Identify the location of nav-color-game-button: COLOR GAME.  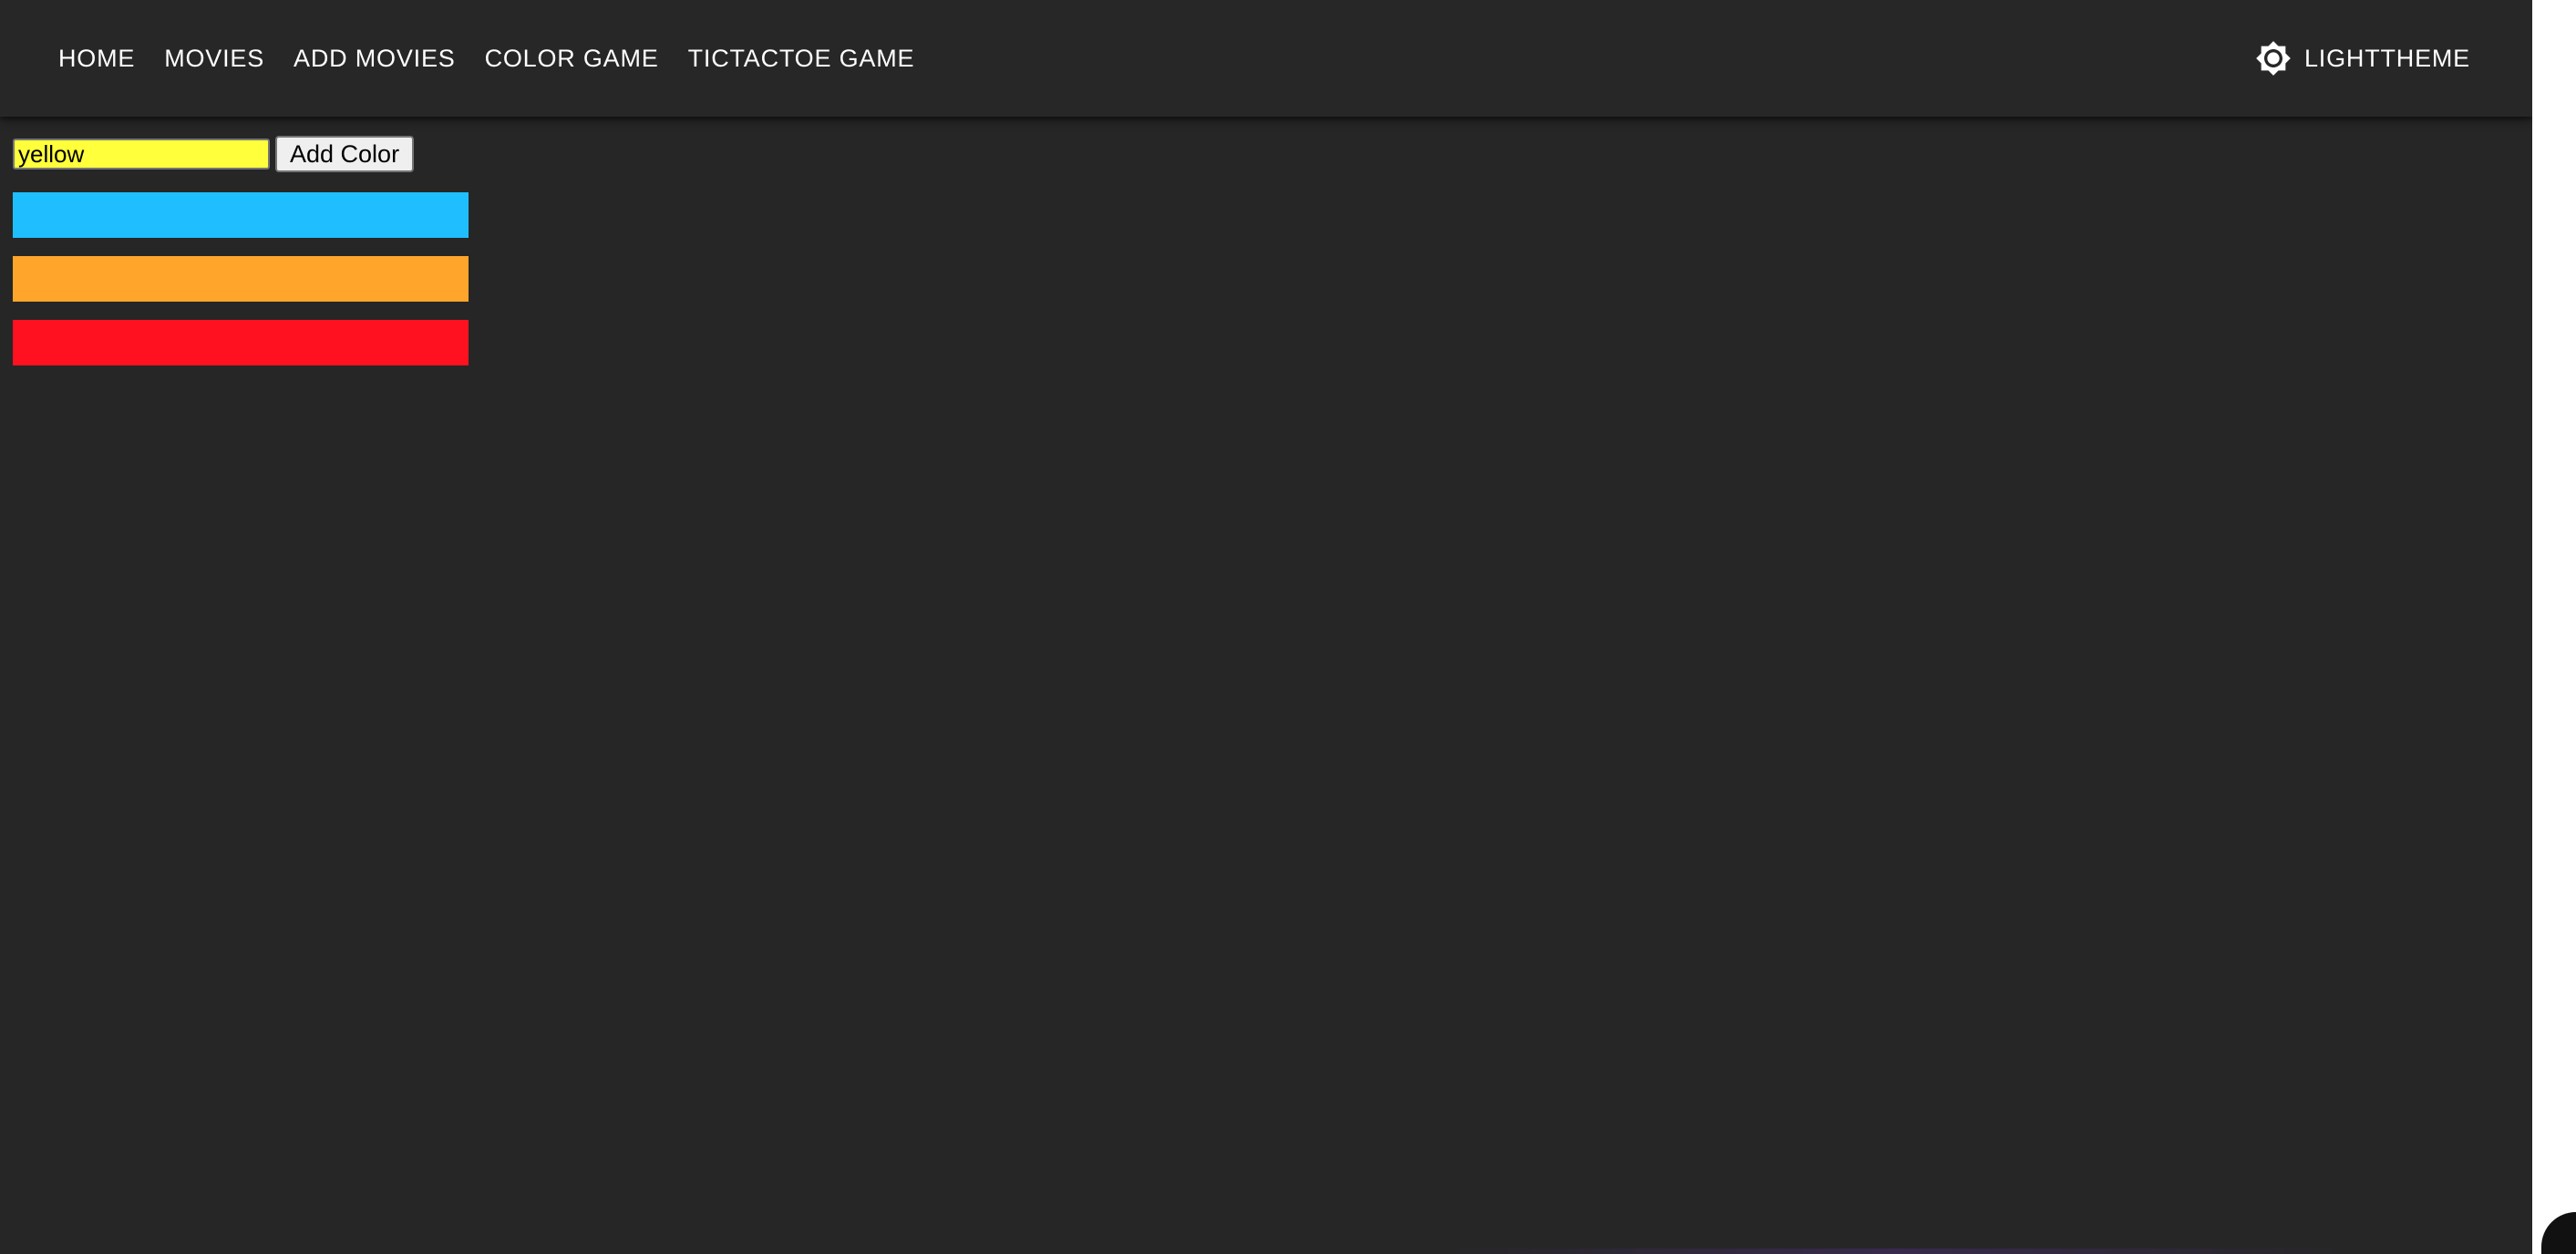
(572, 58).